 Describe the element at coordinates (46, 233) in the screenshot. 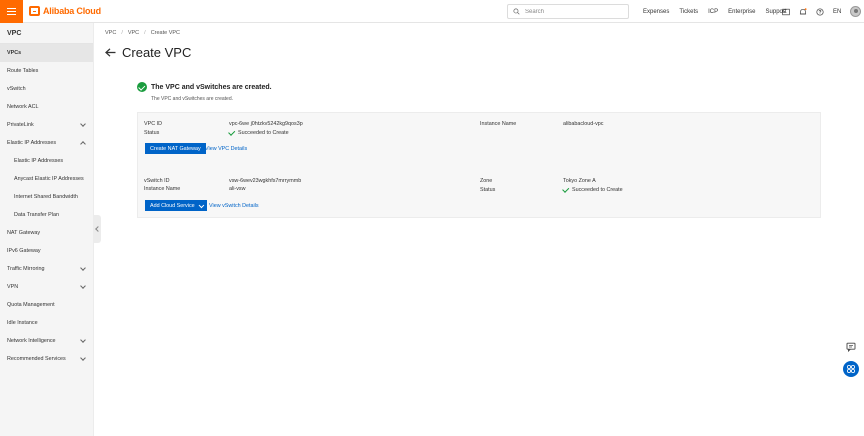

I see `sidebar-item-nat-gateway: NAT Gateway` at that location.